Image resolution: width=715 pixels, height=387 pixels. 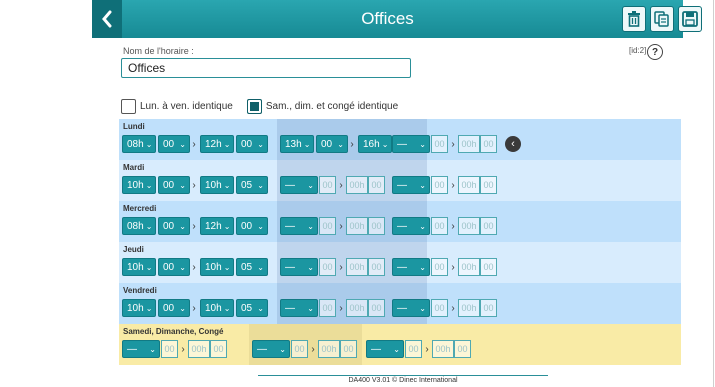 What do you see at coordinates (662, 19) in the screenshot?
I see `copy-button` at bounding box center [662, 19].